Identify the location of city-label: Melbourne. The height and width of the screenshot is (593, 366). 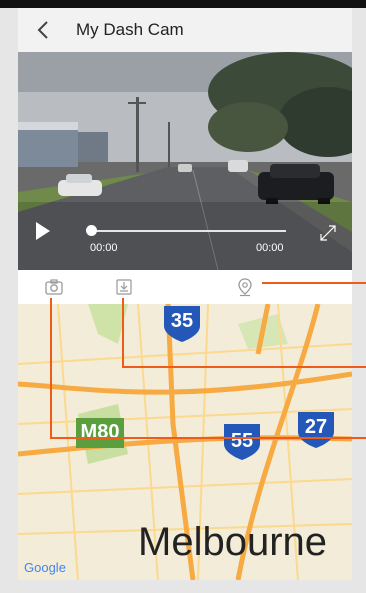
(233, 542).